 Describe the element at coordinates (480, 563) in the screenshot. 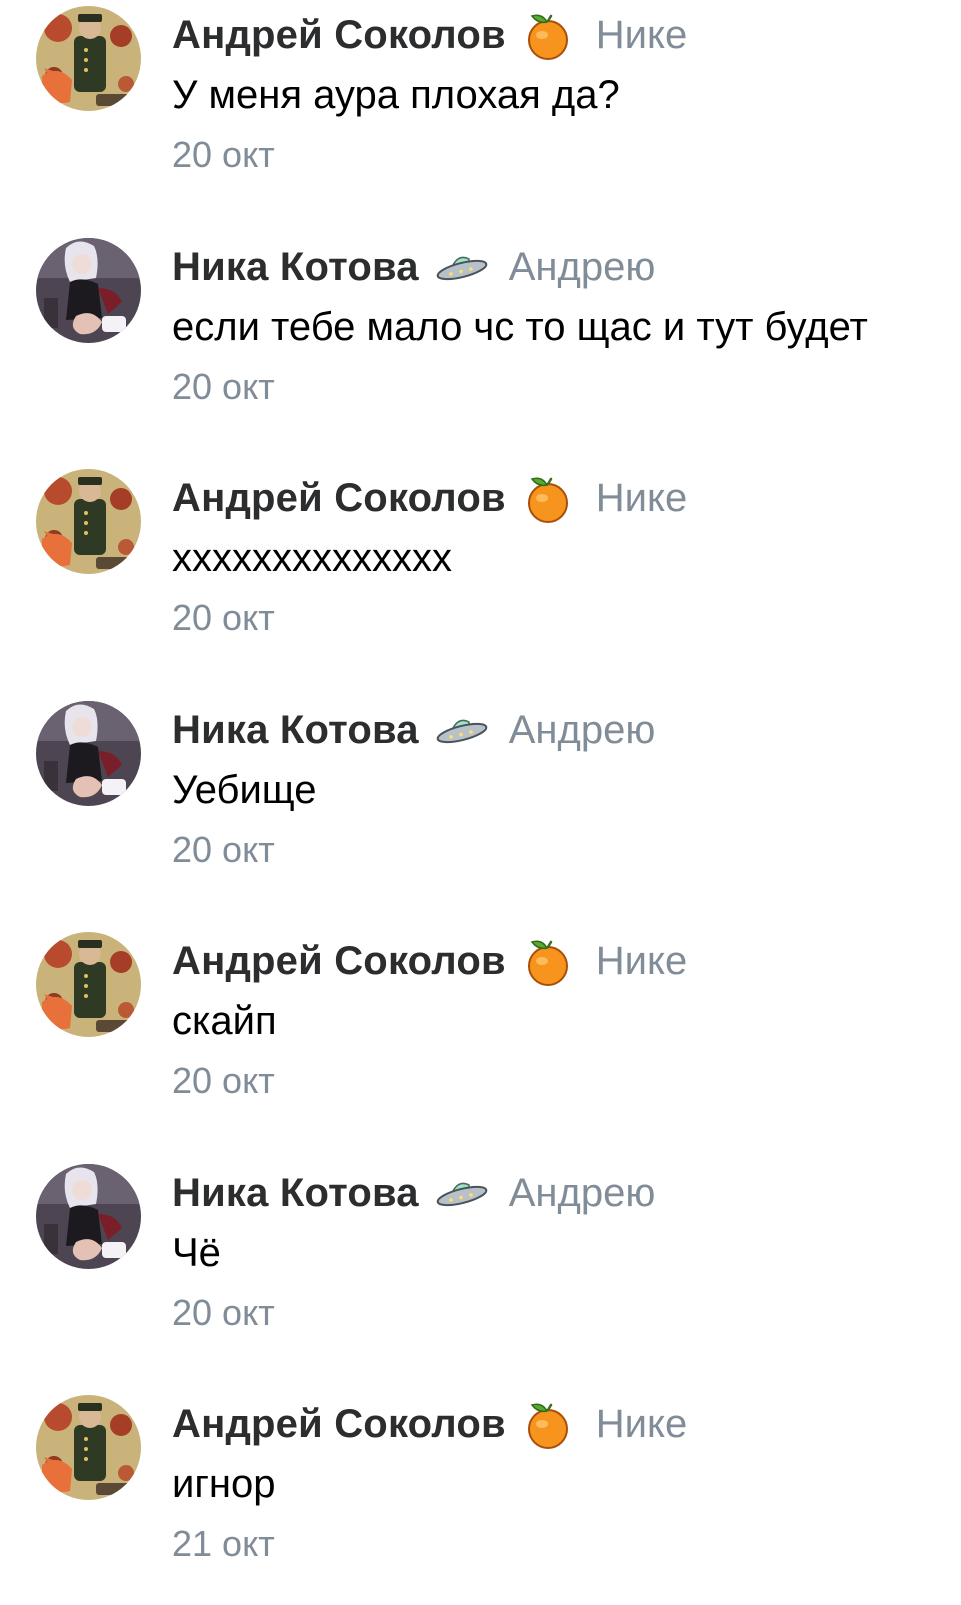

I see `comment-item: Андрей Соколов Нике хххххххххххххх 20 окт` at that location.